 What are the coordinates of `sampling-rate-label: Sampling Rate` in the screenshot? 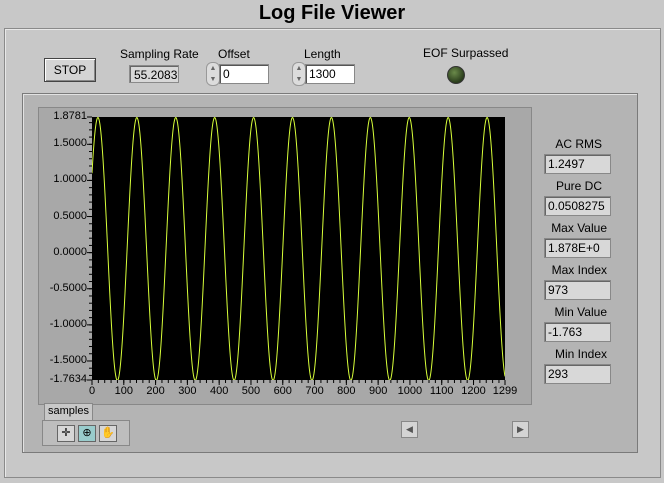 It's located at (159, 54).